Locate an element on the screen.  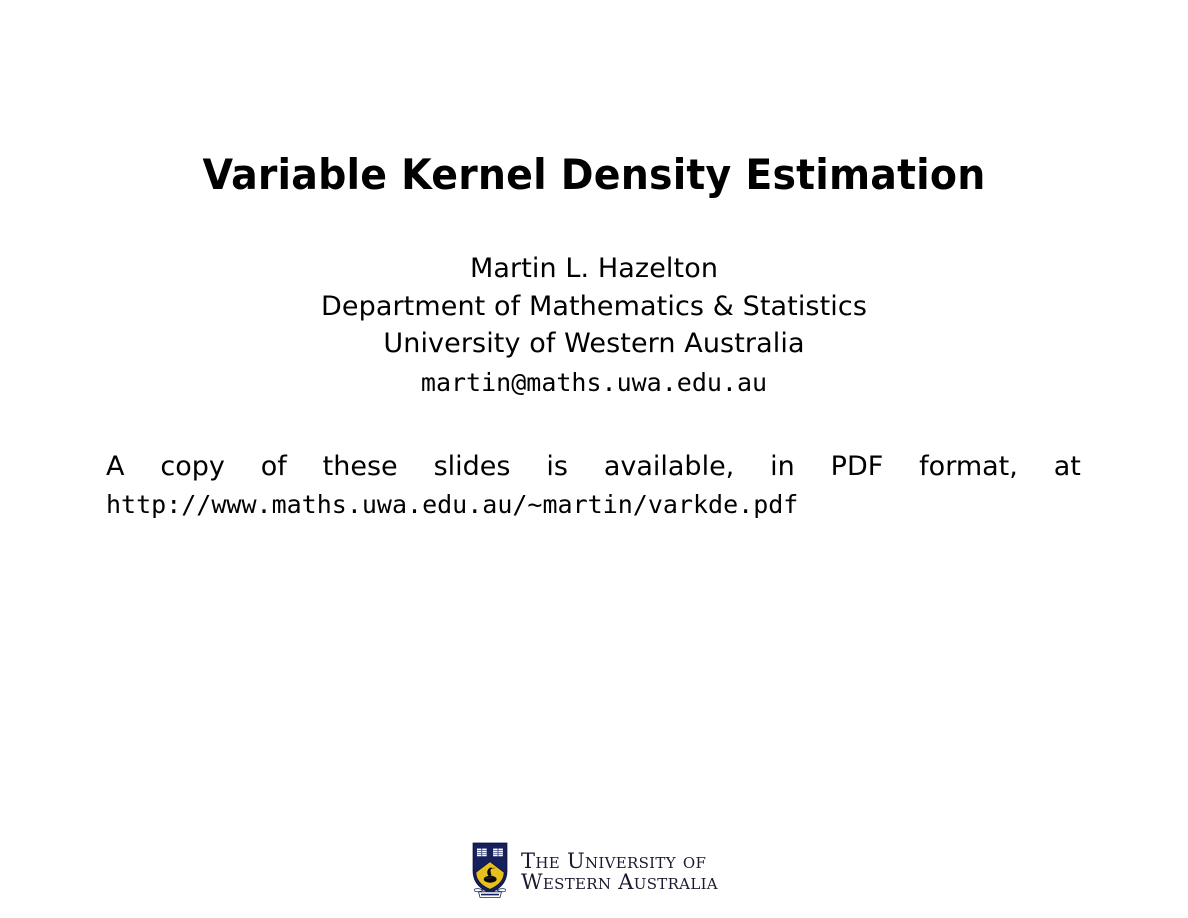
uwa-logo: The University of Western Australia is located at coordinates (594, 871).